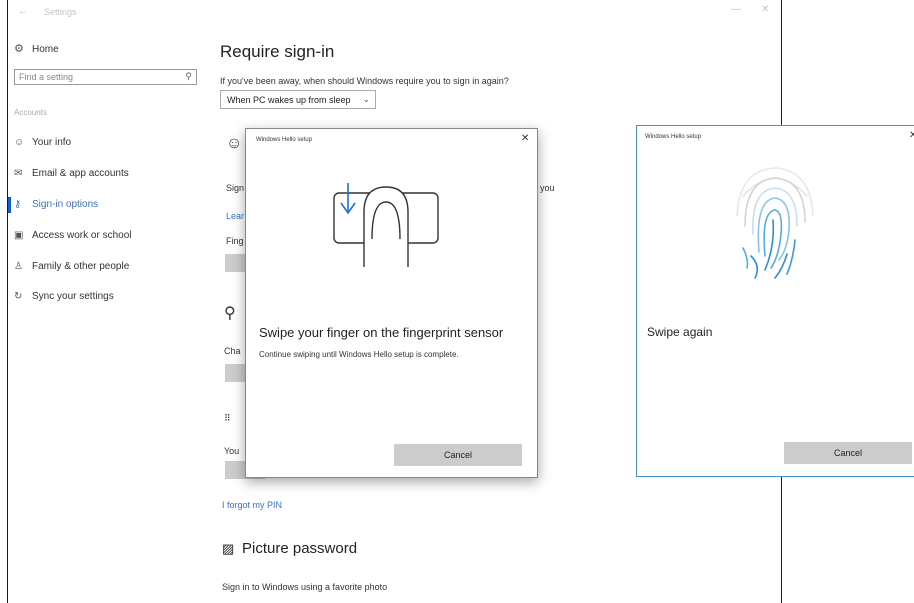 This screenshot has width=914, height=603. What do you see at coordinates (289, 100) in the screenshot?
I see `dropdown-value: When PC wakes up from sleep` at bounding box center [289, 100].